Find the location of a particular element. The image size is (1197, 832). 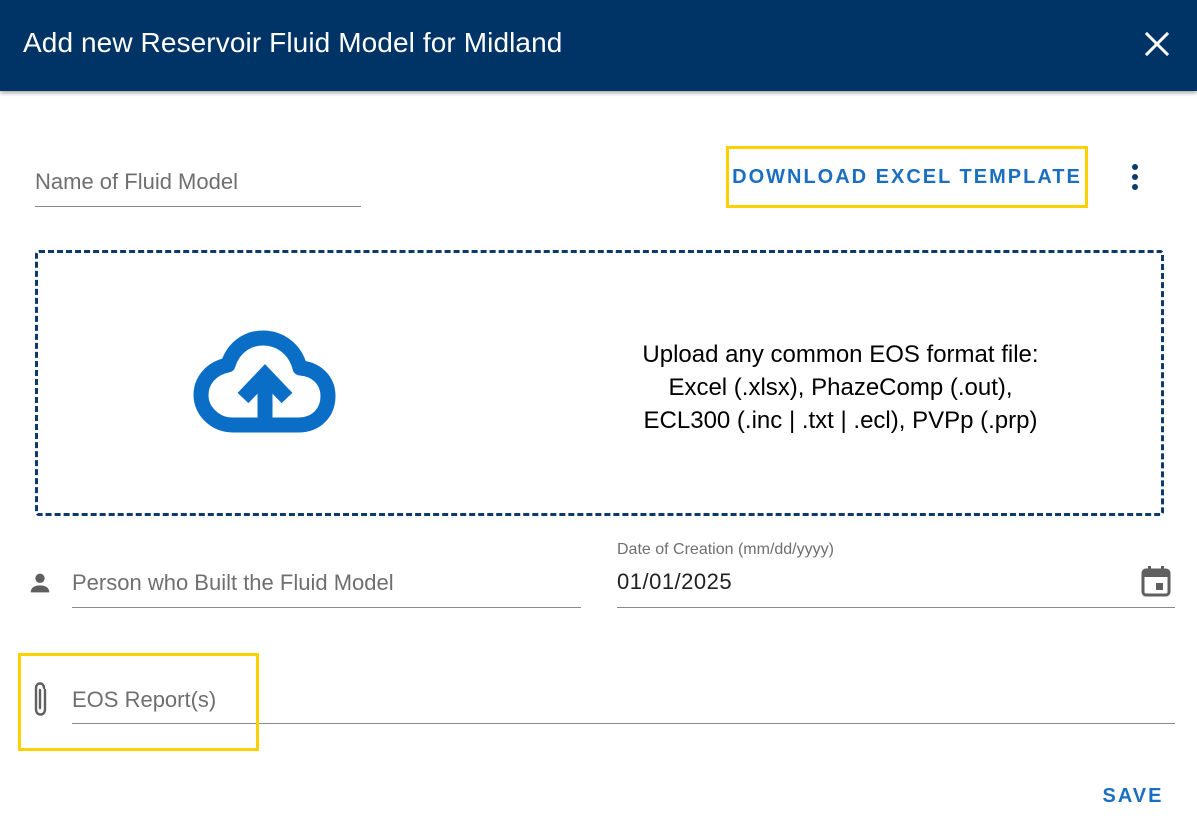

person-icon is located at coordinates (40, 583).